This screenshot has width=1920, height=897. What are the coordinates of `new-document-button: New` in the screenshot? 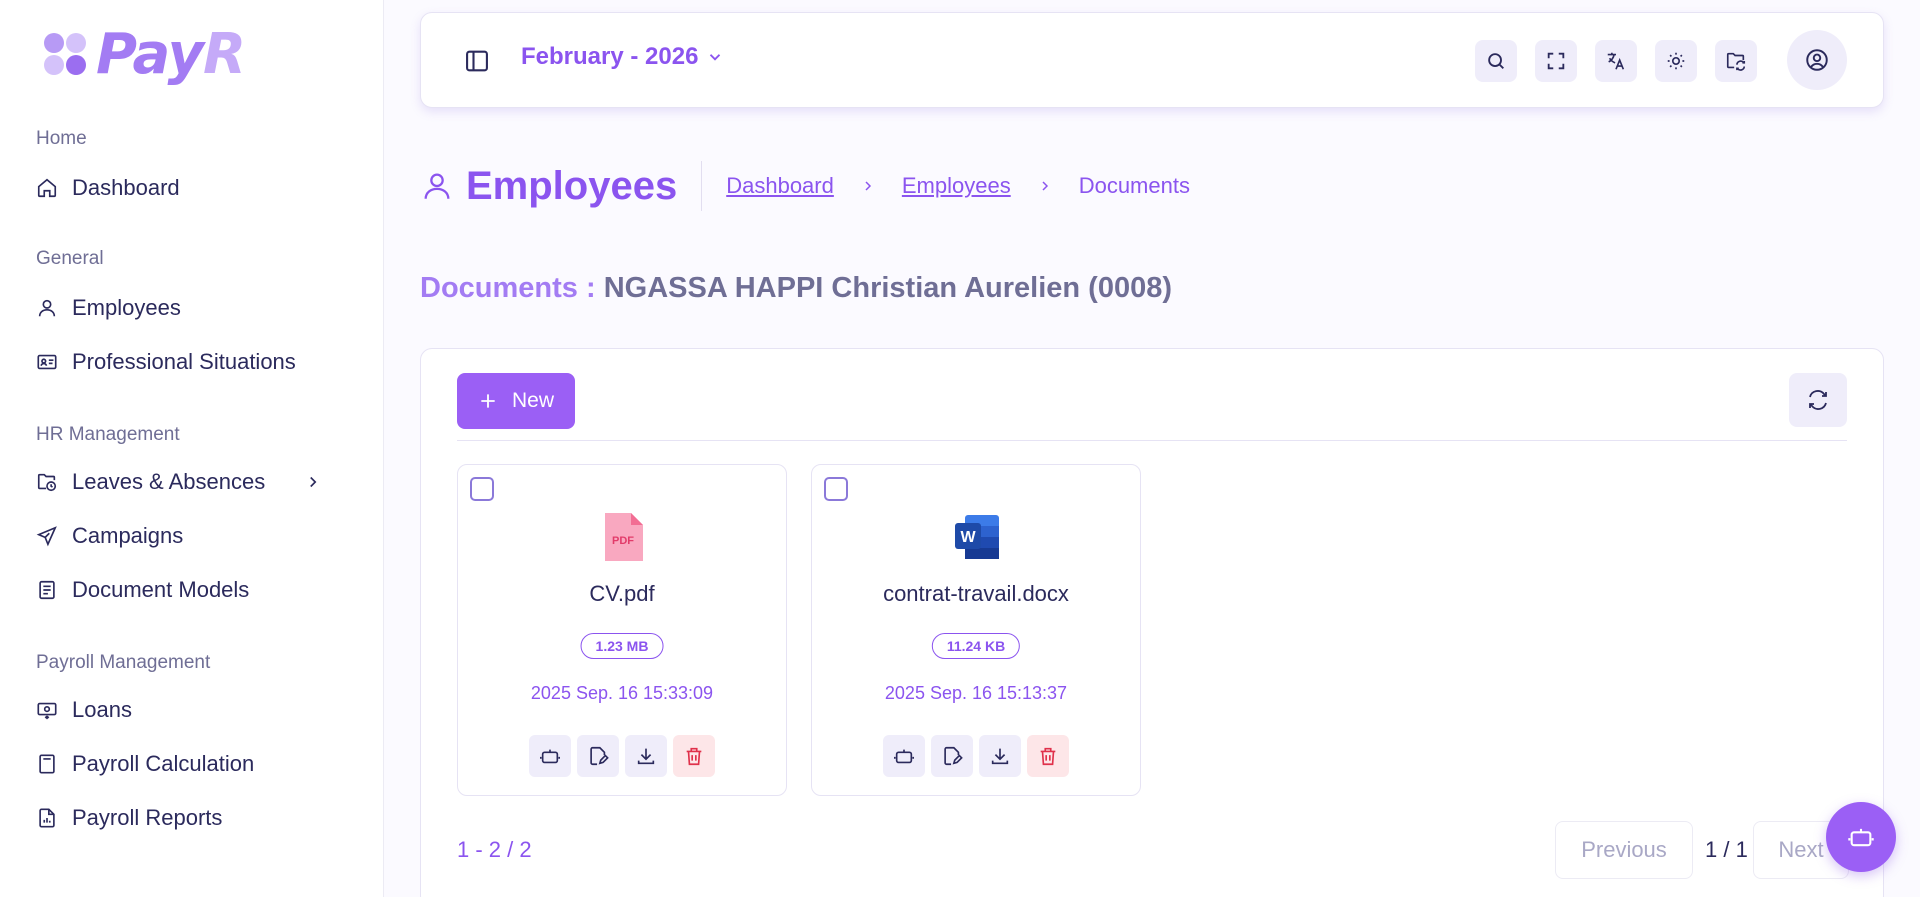 It's located at (516, 401).